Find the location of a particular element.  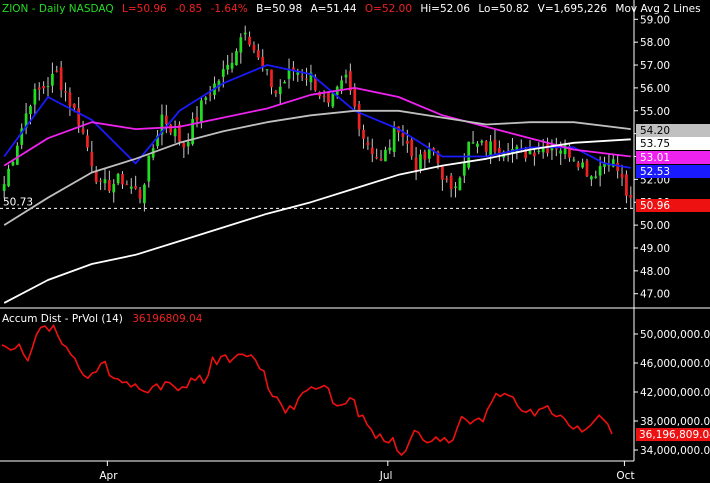

price-change: -0.85 is located at coordinates (189, 9).